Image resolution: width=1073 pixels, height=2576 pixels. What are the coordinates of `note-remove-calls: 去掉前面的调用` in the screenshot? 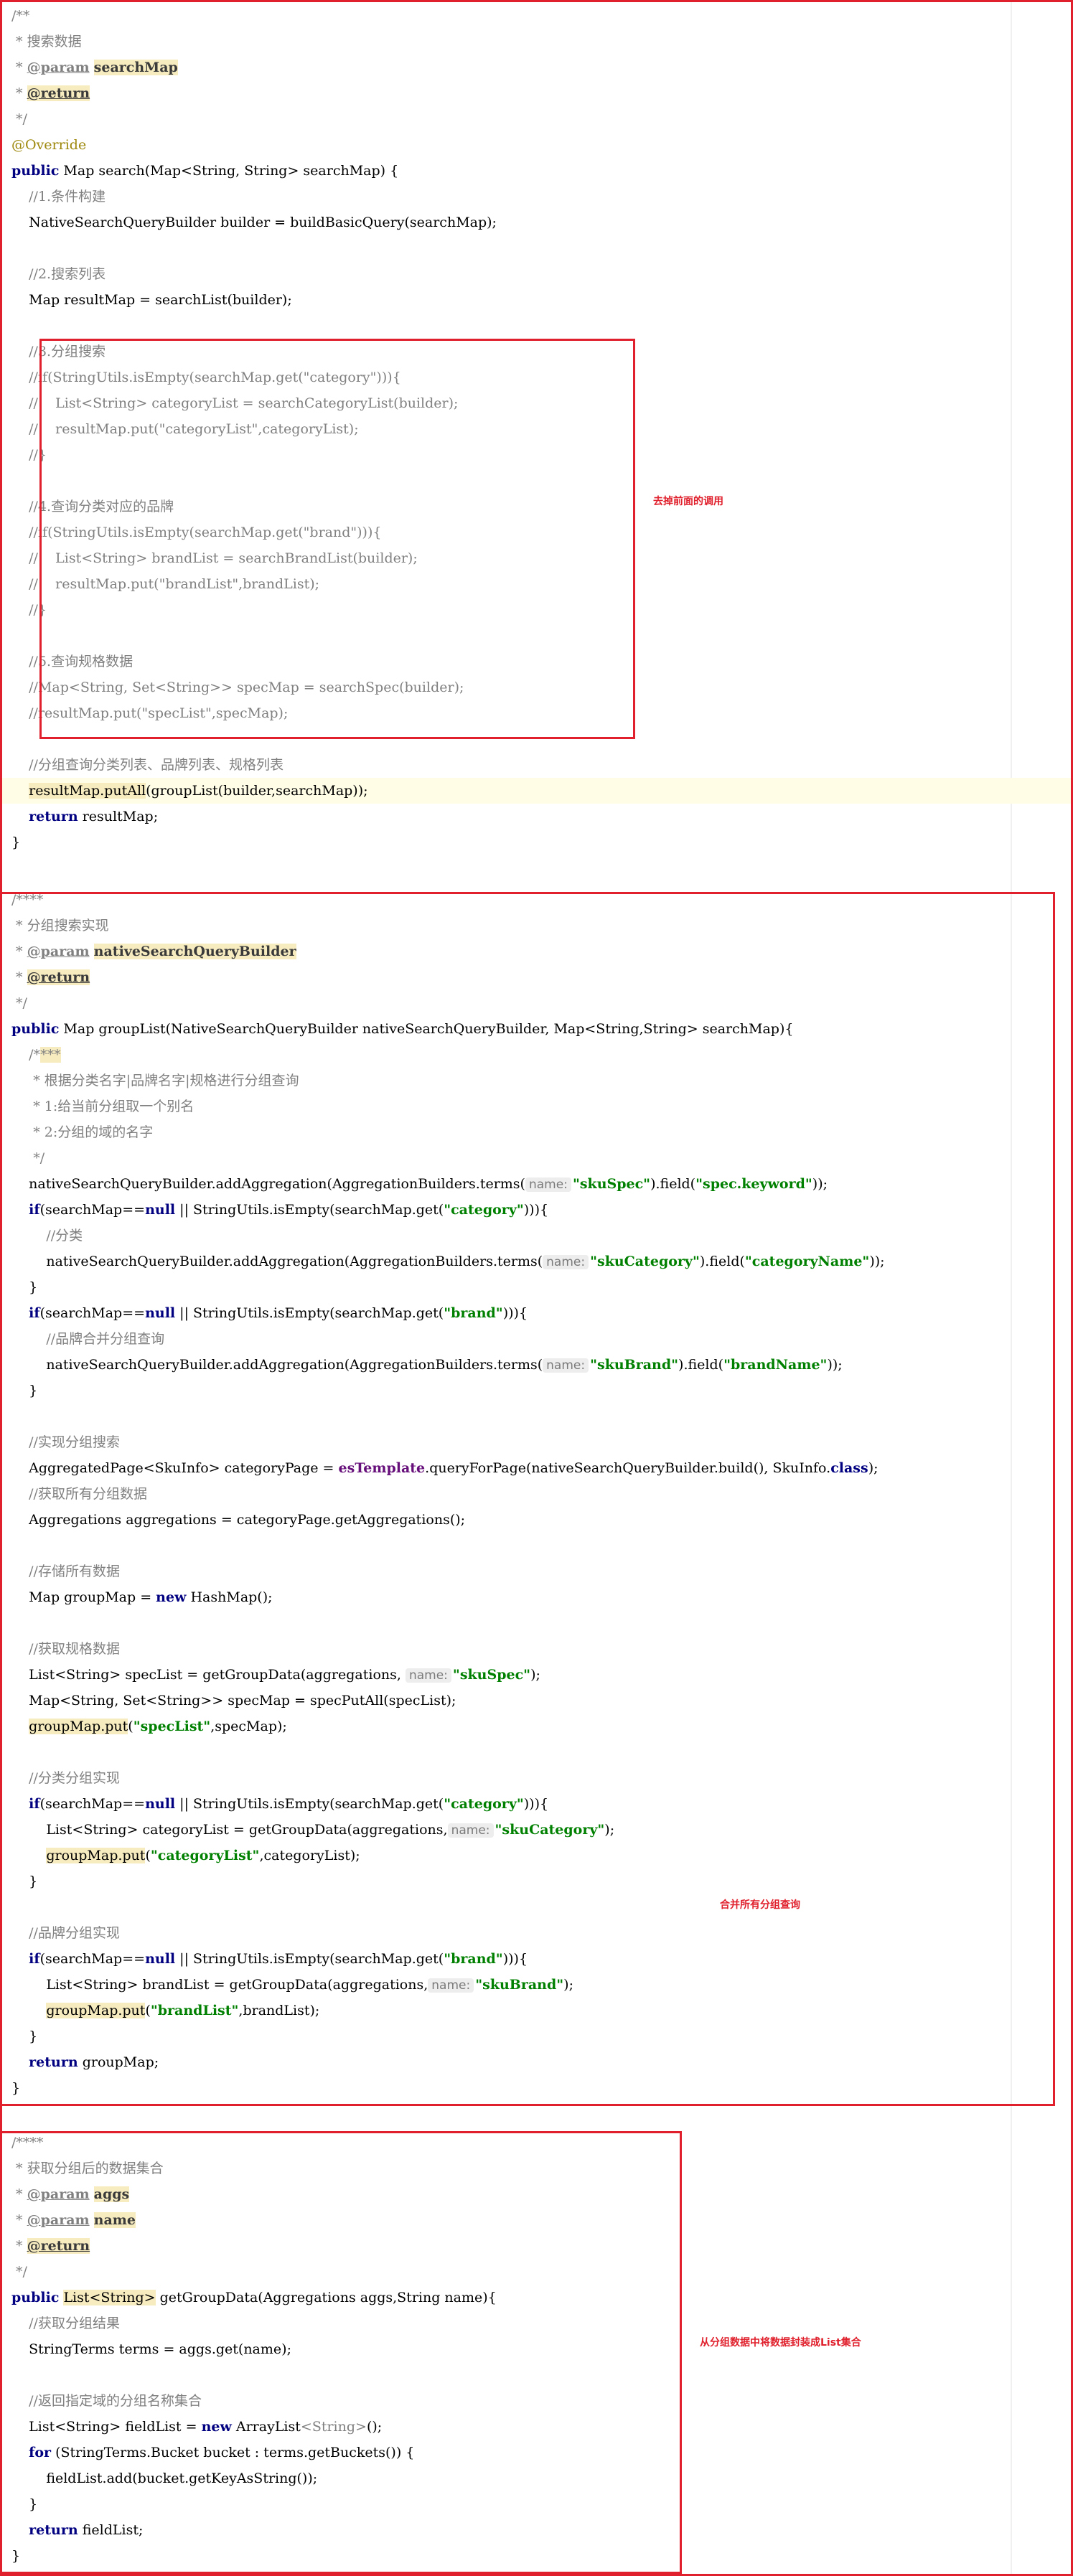 It's located at (688, 501).